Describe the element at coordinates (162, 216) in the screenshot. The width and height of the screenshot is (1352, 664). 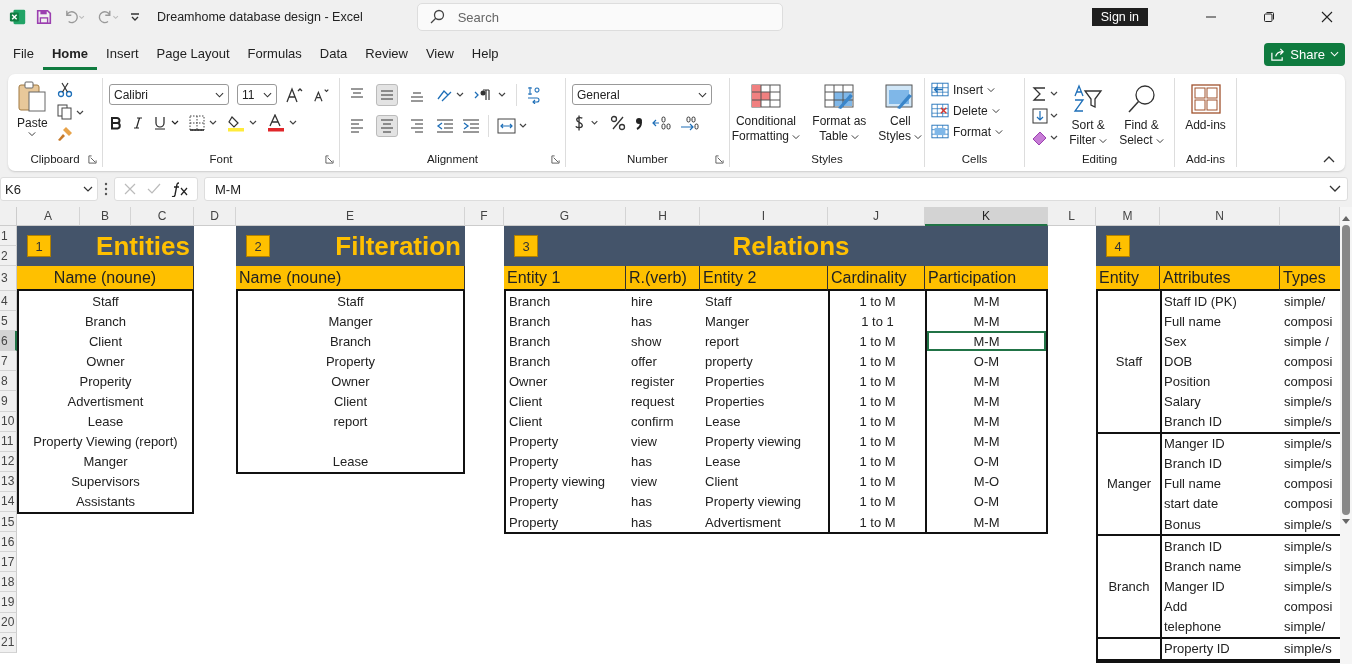
I see `column-header: C` at that location.